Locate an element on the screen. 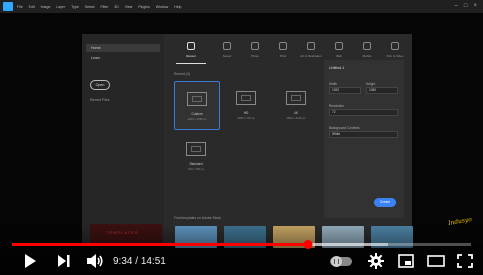  minimize-icon: – is located at coordinates (456, 6).